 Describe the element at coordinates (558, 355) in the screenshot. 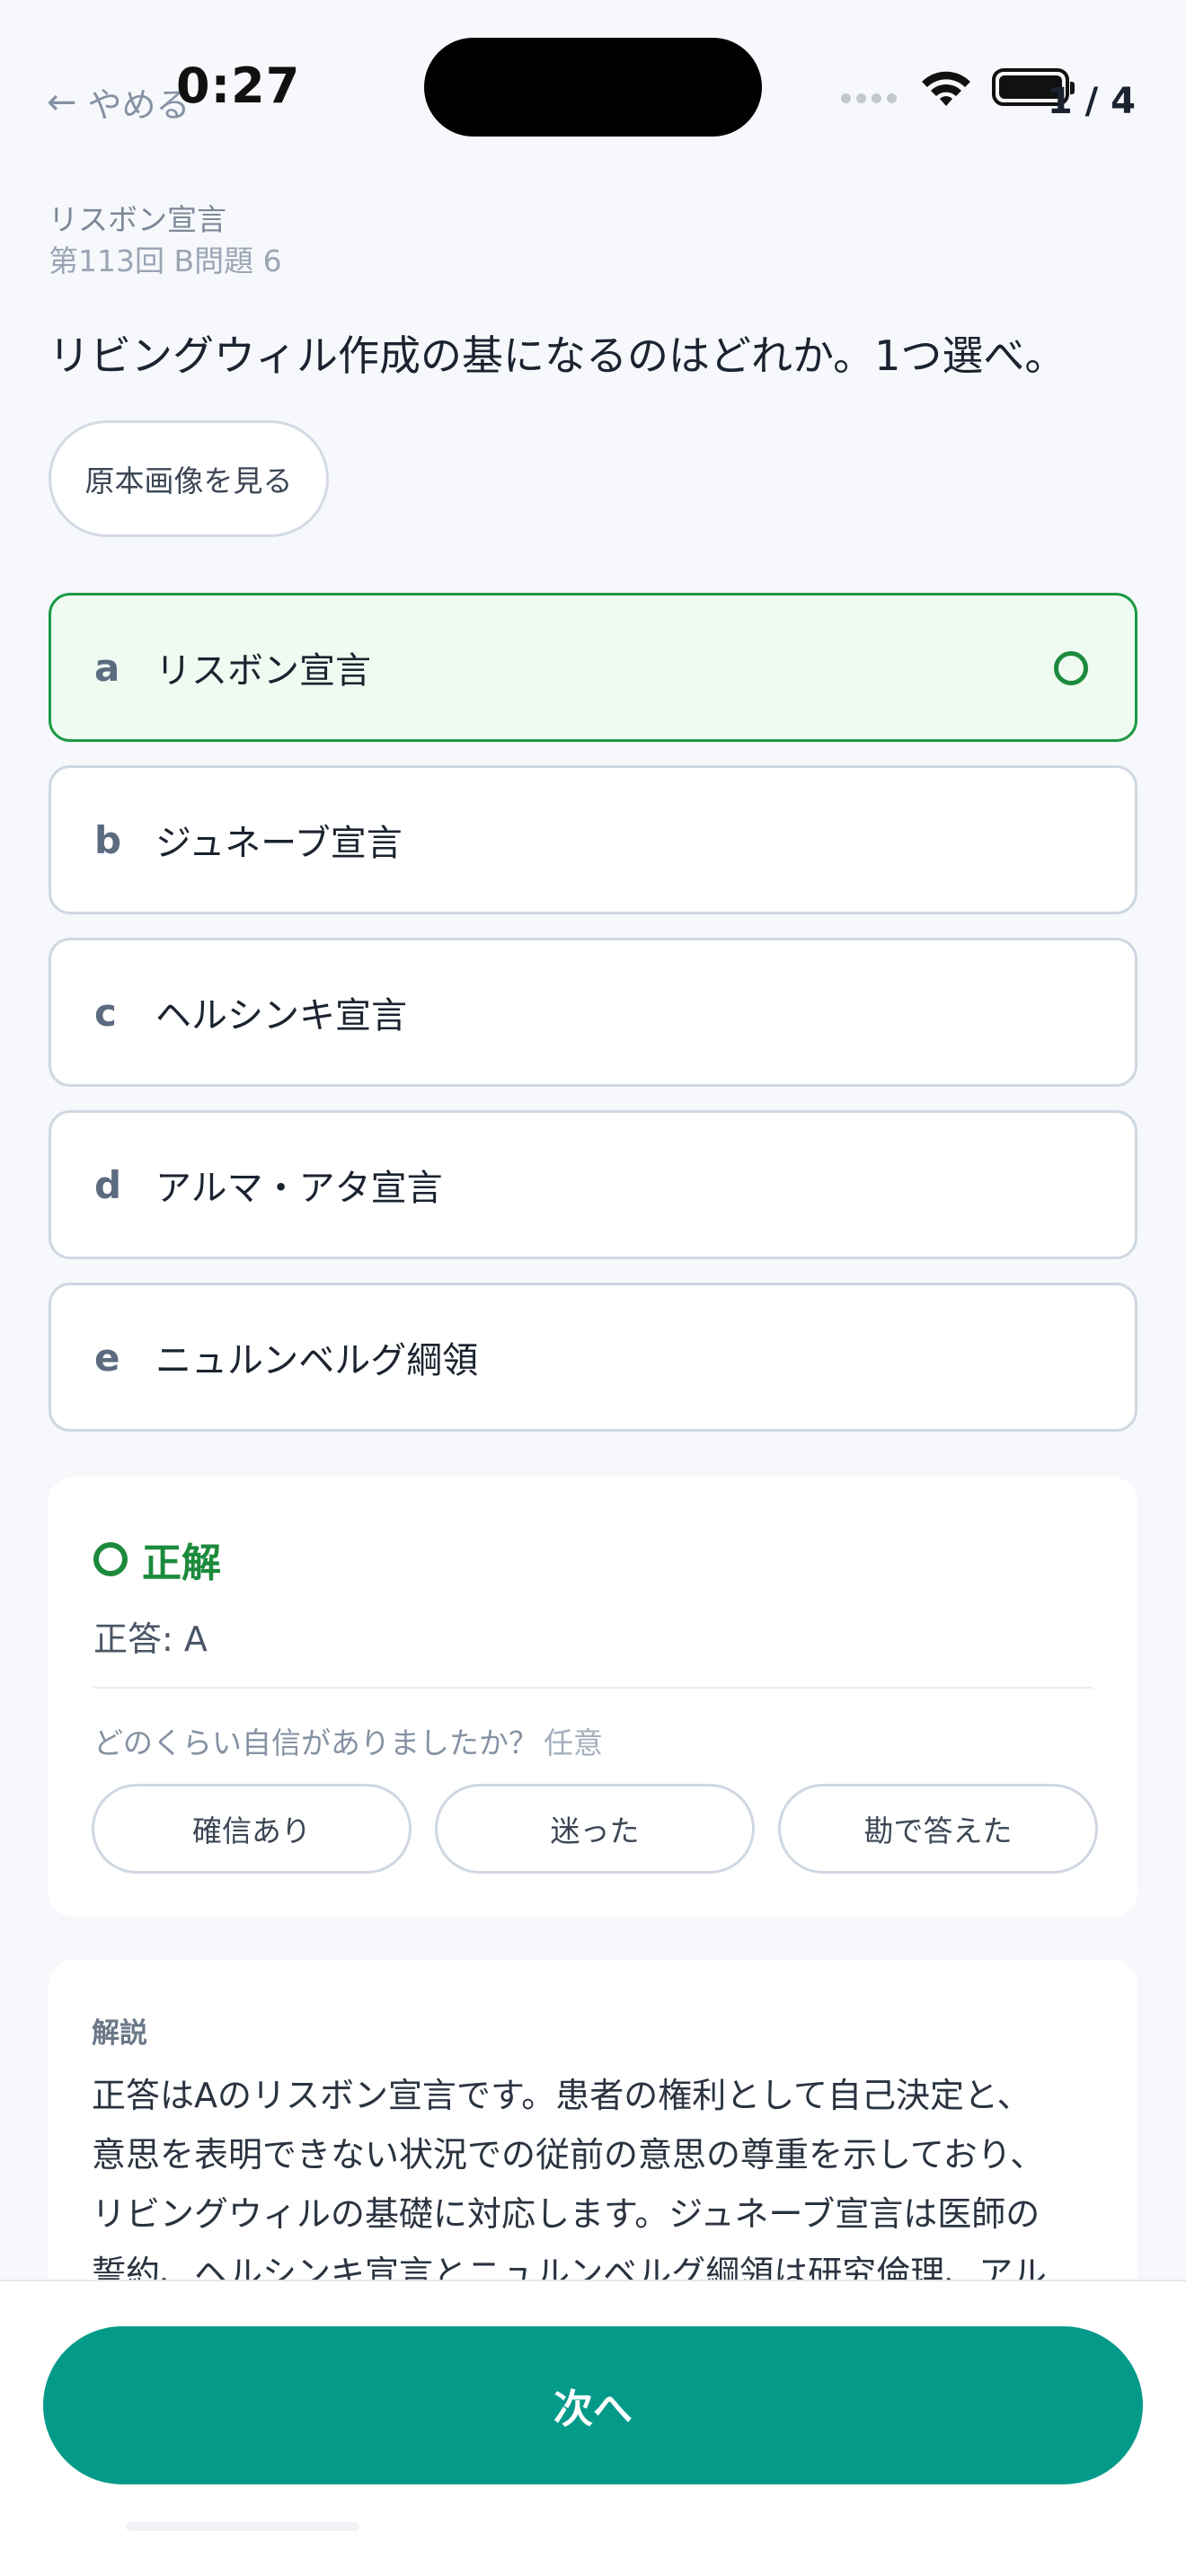

I see `question-text: リビングウィル作成の基になるのはどれか。1つ選べ。` at that location.